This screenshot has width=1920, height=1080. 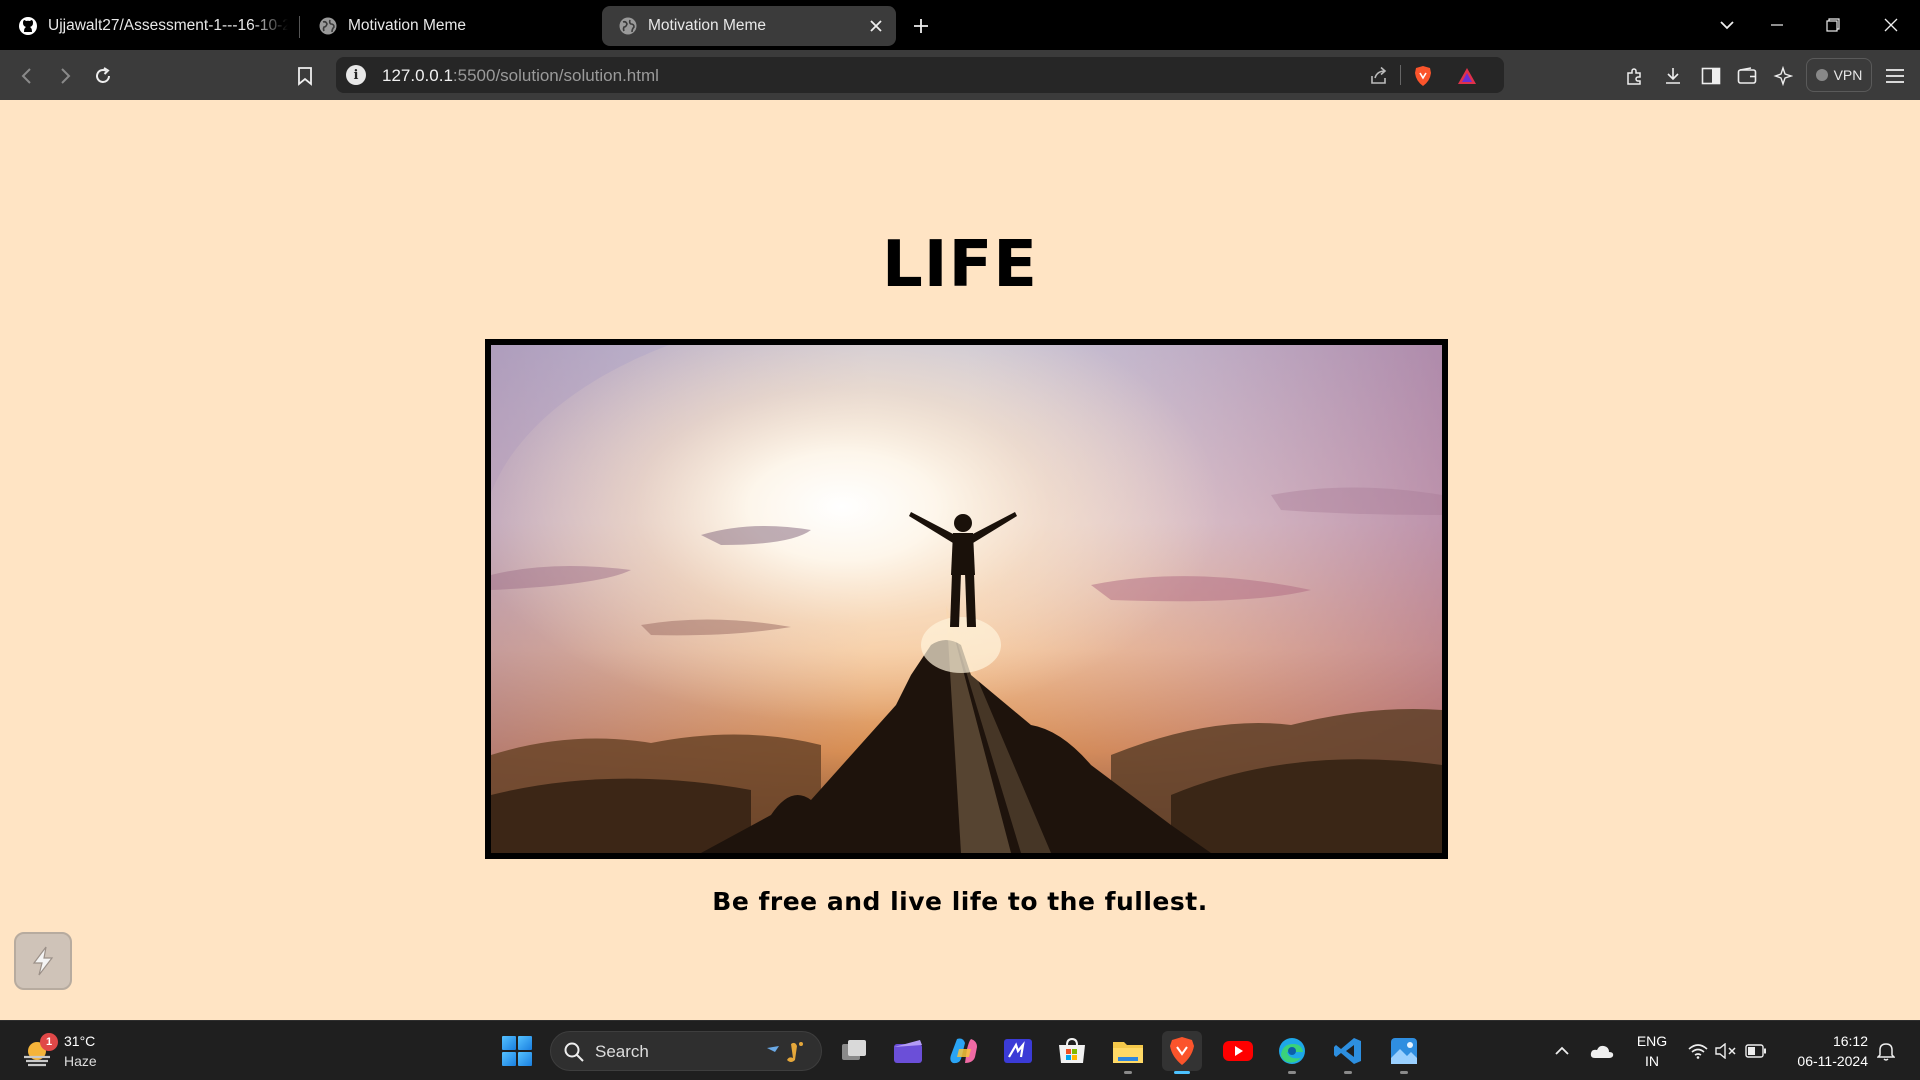 I want to click on search-highlight-icon, so click(x=785, y=1052).